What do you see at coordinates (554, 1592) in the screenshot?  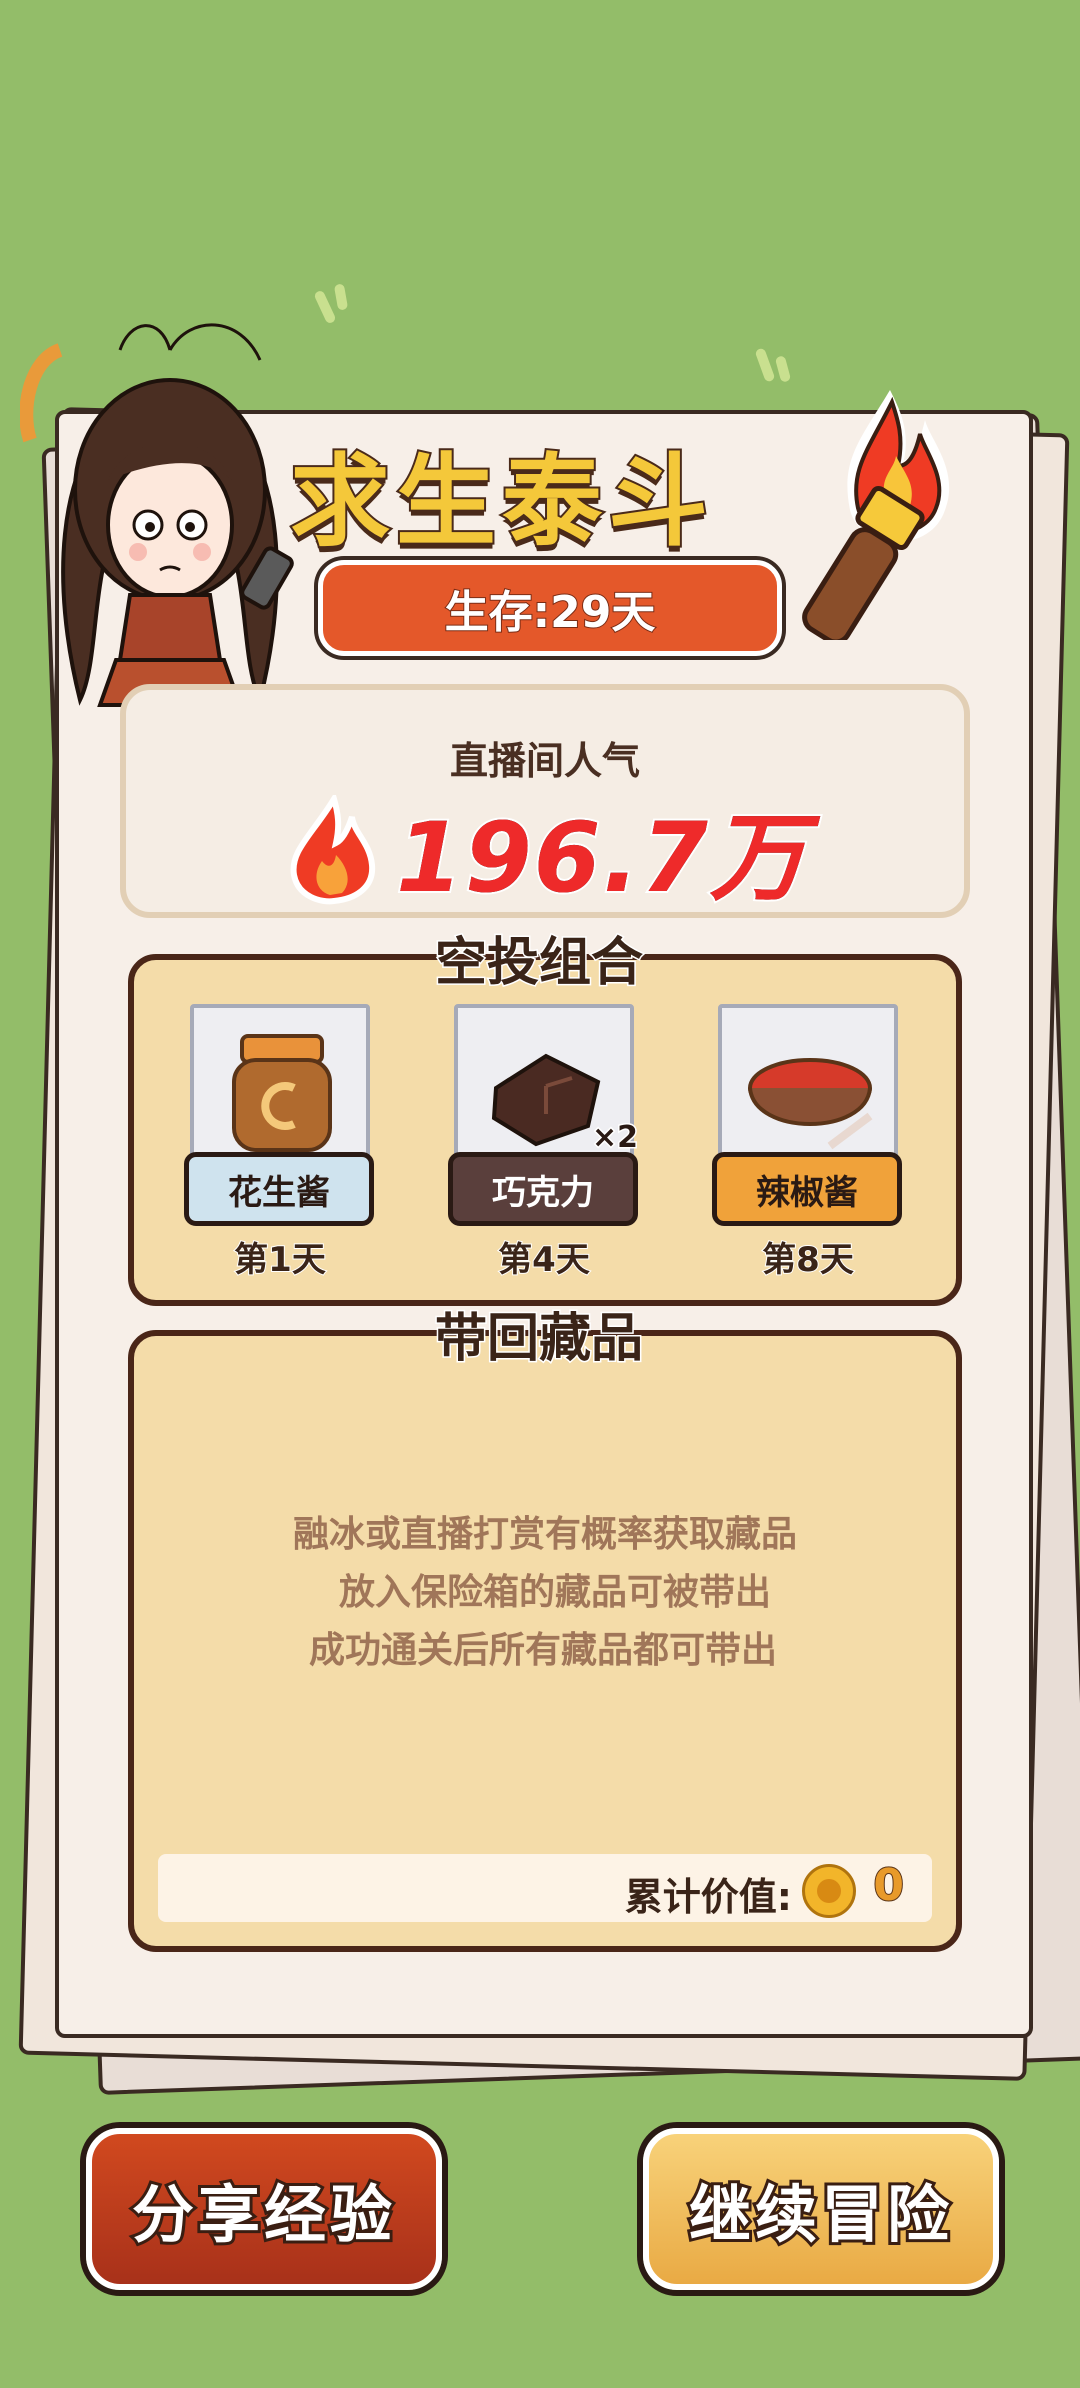 I see `collection-note: 放入保险箱的藏品可被带出` at bounding box center [554, 1592].